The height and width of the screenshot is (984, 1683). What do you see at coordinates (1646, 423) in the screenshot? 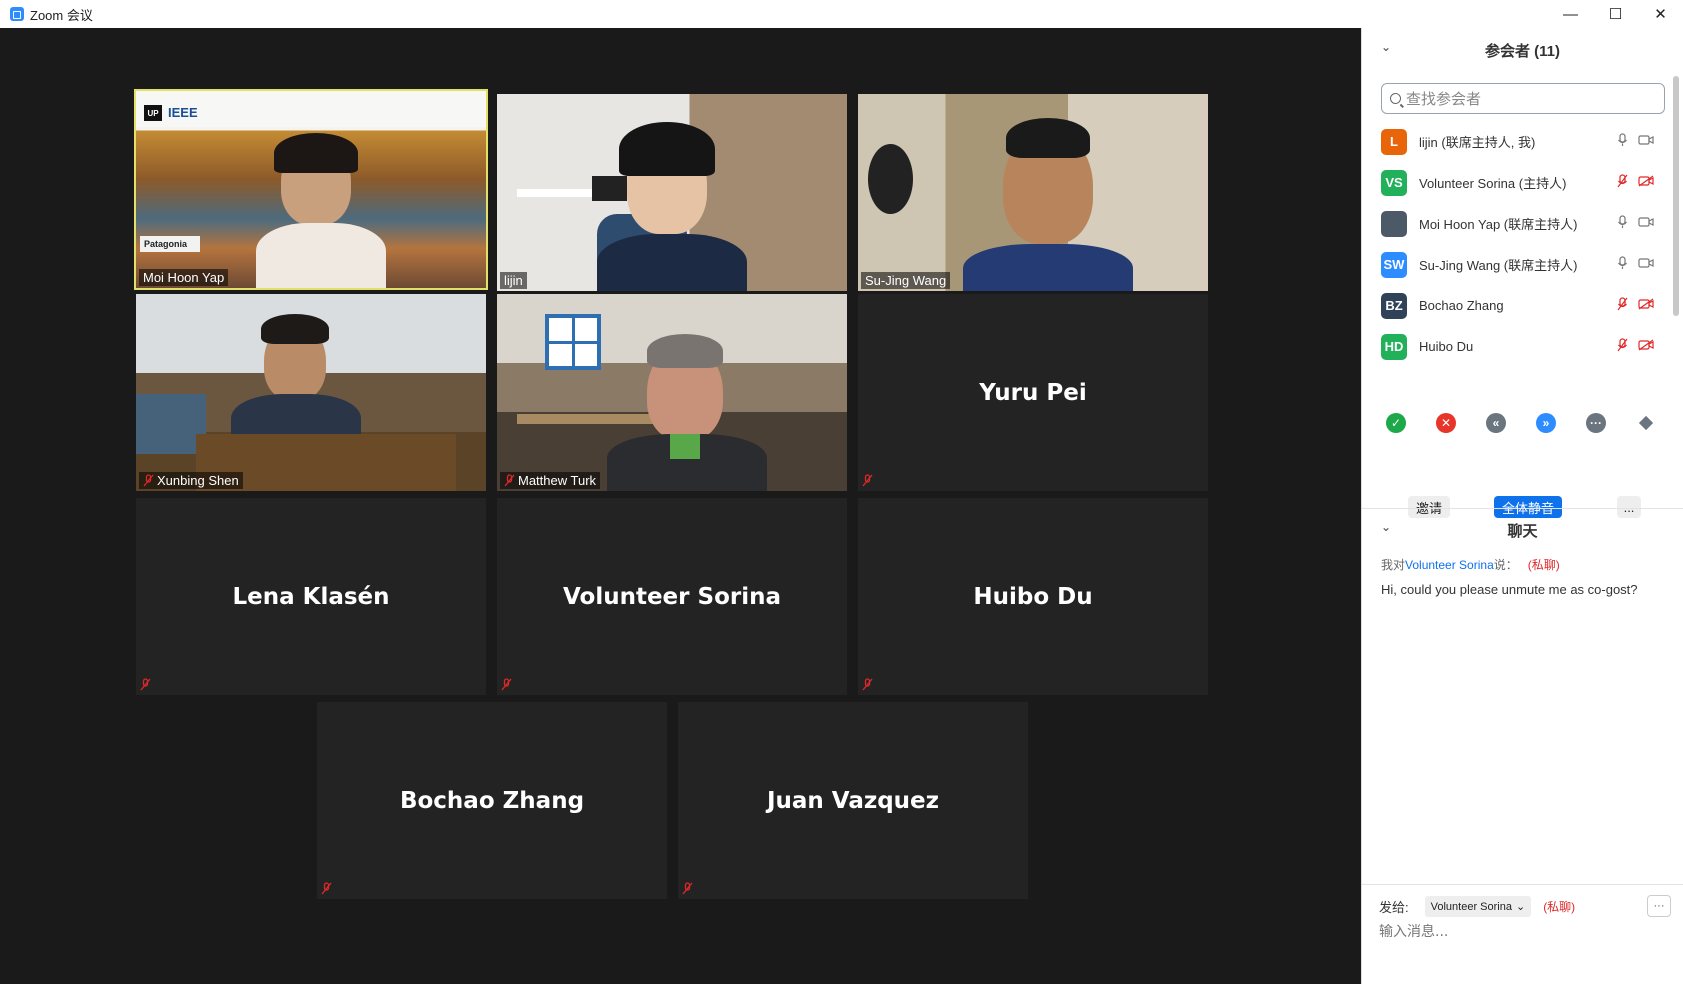
I see `clear-icon` at bounding box center [1646, 423].